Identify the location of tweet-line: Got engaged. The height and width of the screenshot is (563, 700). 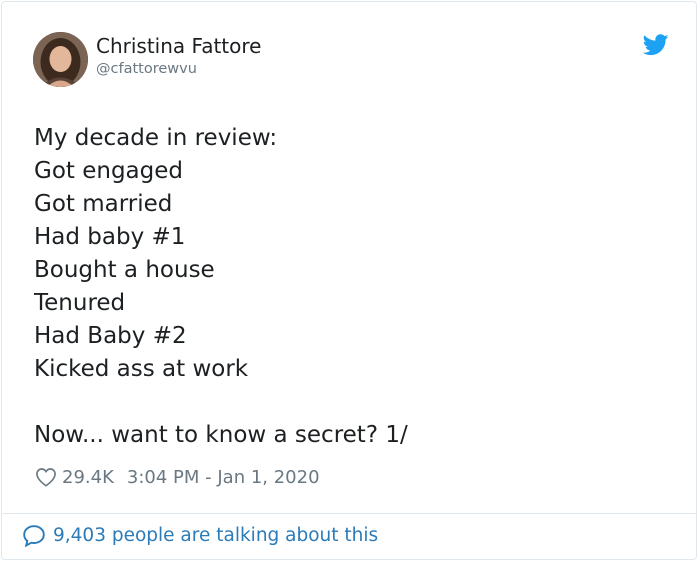
(108, 171).